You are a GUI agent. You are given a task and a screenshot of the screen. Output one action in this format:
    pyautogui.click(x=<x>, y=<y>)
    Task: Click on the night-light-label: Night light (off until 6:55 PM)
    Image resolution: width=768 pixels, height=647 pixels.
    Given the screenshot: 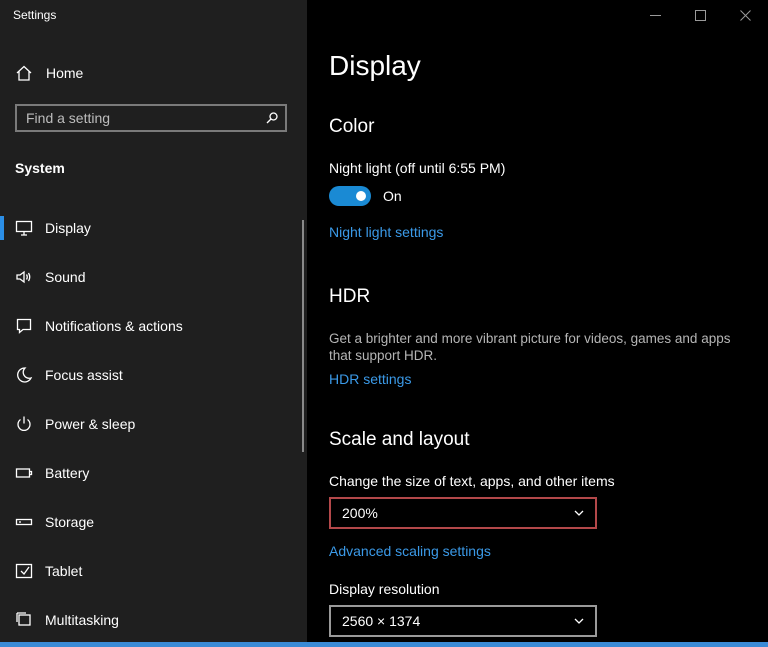 What is the action you would take?
    pyautogui.click(x=417, y=168)
    